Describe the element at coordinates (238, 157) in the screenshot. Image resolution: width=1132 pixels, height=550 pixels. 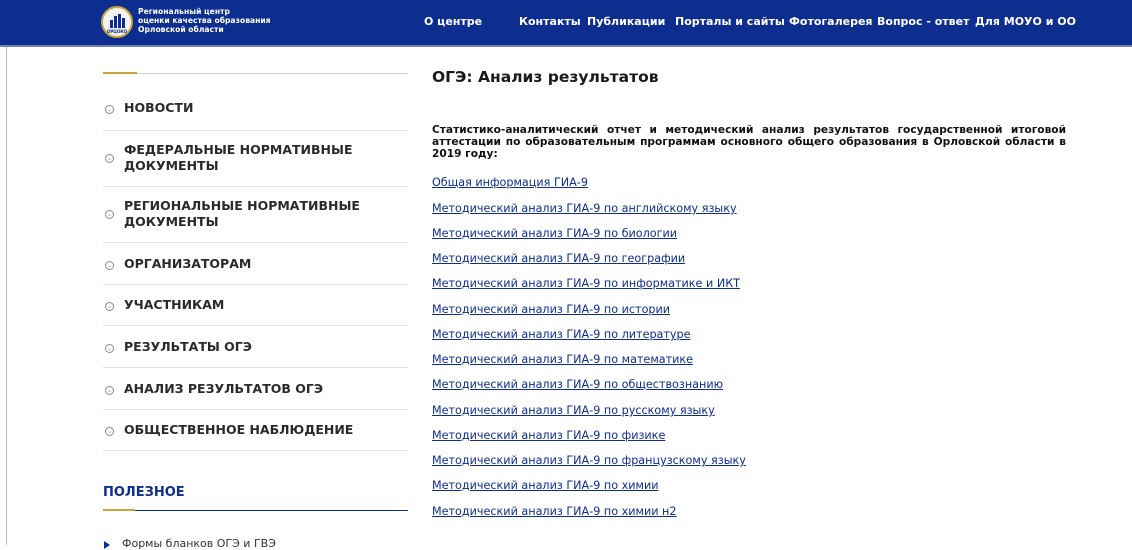
I see `sidebar-item-label: ФЕДЕРАЛЬНЫЕ НОРМАТИВНЫЕ ДОКУМЕНТЫ` at that location.